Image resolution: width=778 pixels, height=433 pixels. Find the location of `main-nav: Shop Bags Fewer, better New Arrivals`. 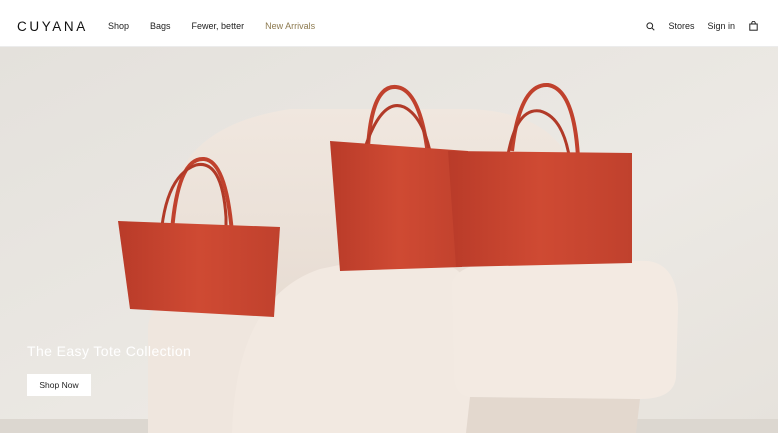

main-nav: Shop Bags Fewer, better New Arrivals is located at coordinates (222, 26).